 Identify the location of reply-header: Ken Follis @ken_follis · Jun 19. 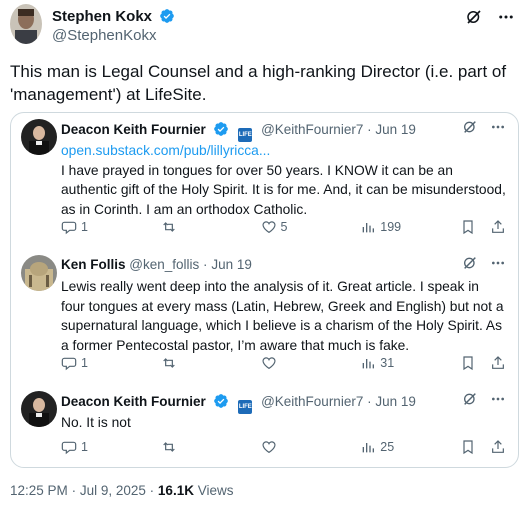
(156, 264).